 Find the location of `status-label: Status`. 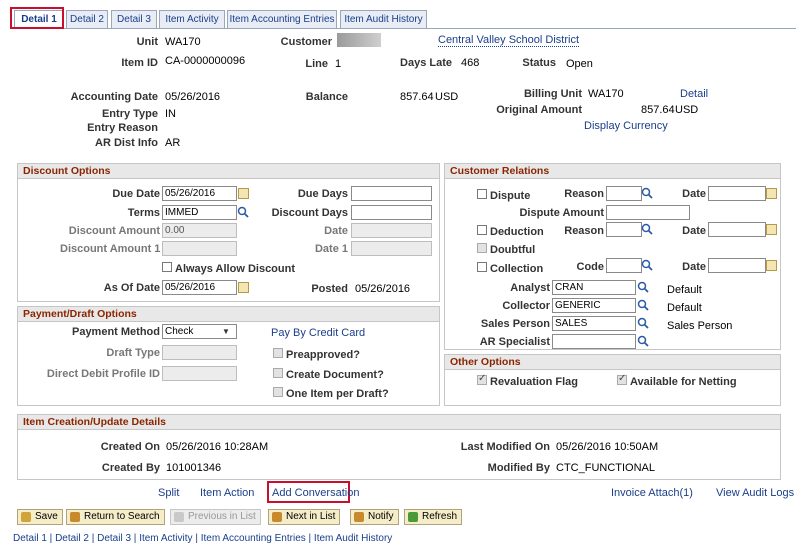

status-label: Status is located at coordinates (539, 63).